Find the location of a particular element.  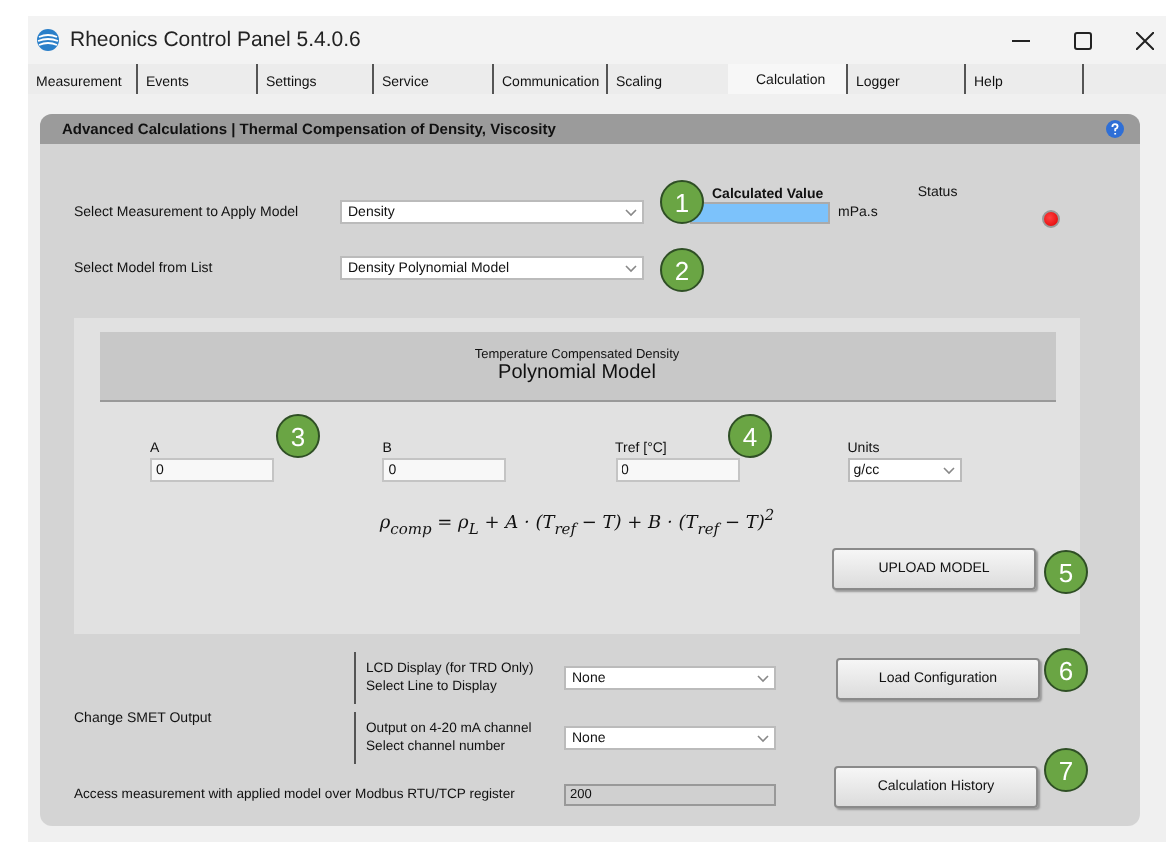

model-title: Polynomial Model is located at coordinates (577, 373).